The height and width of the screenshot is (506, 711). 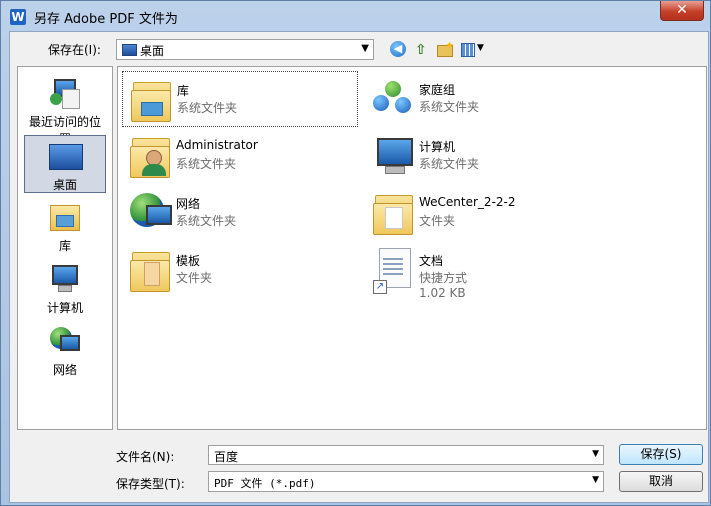 I want to click on filetype-label: 保存类型(T):, so click(x=150, y=484).